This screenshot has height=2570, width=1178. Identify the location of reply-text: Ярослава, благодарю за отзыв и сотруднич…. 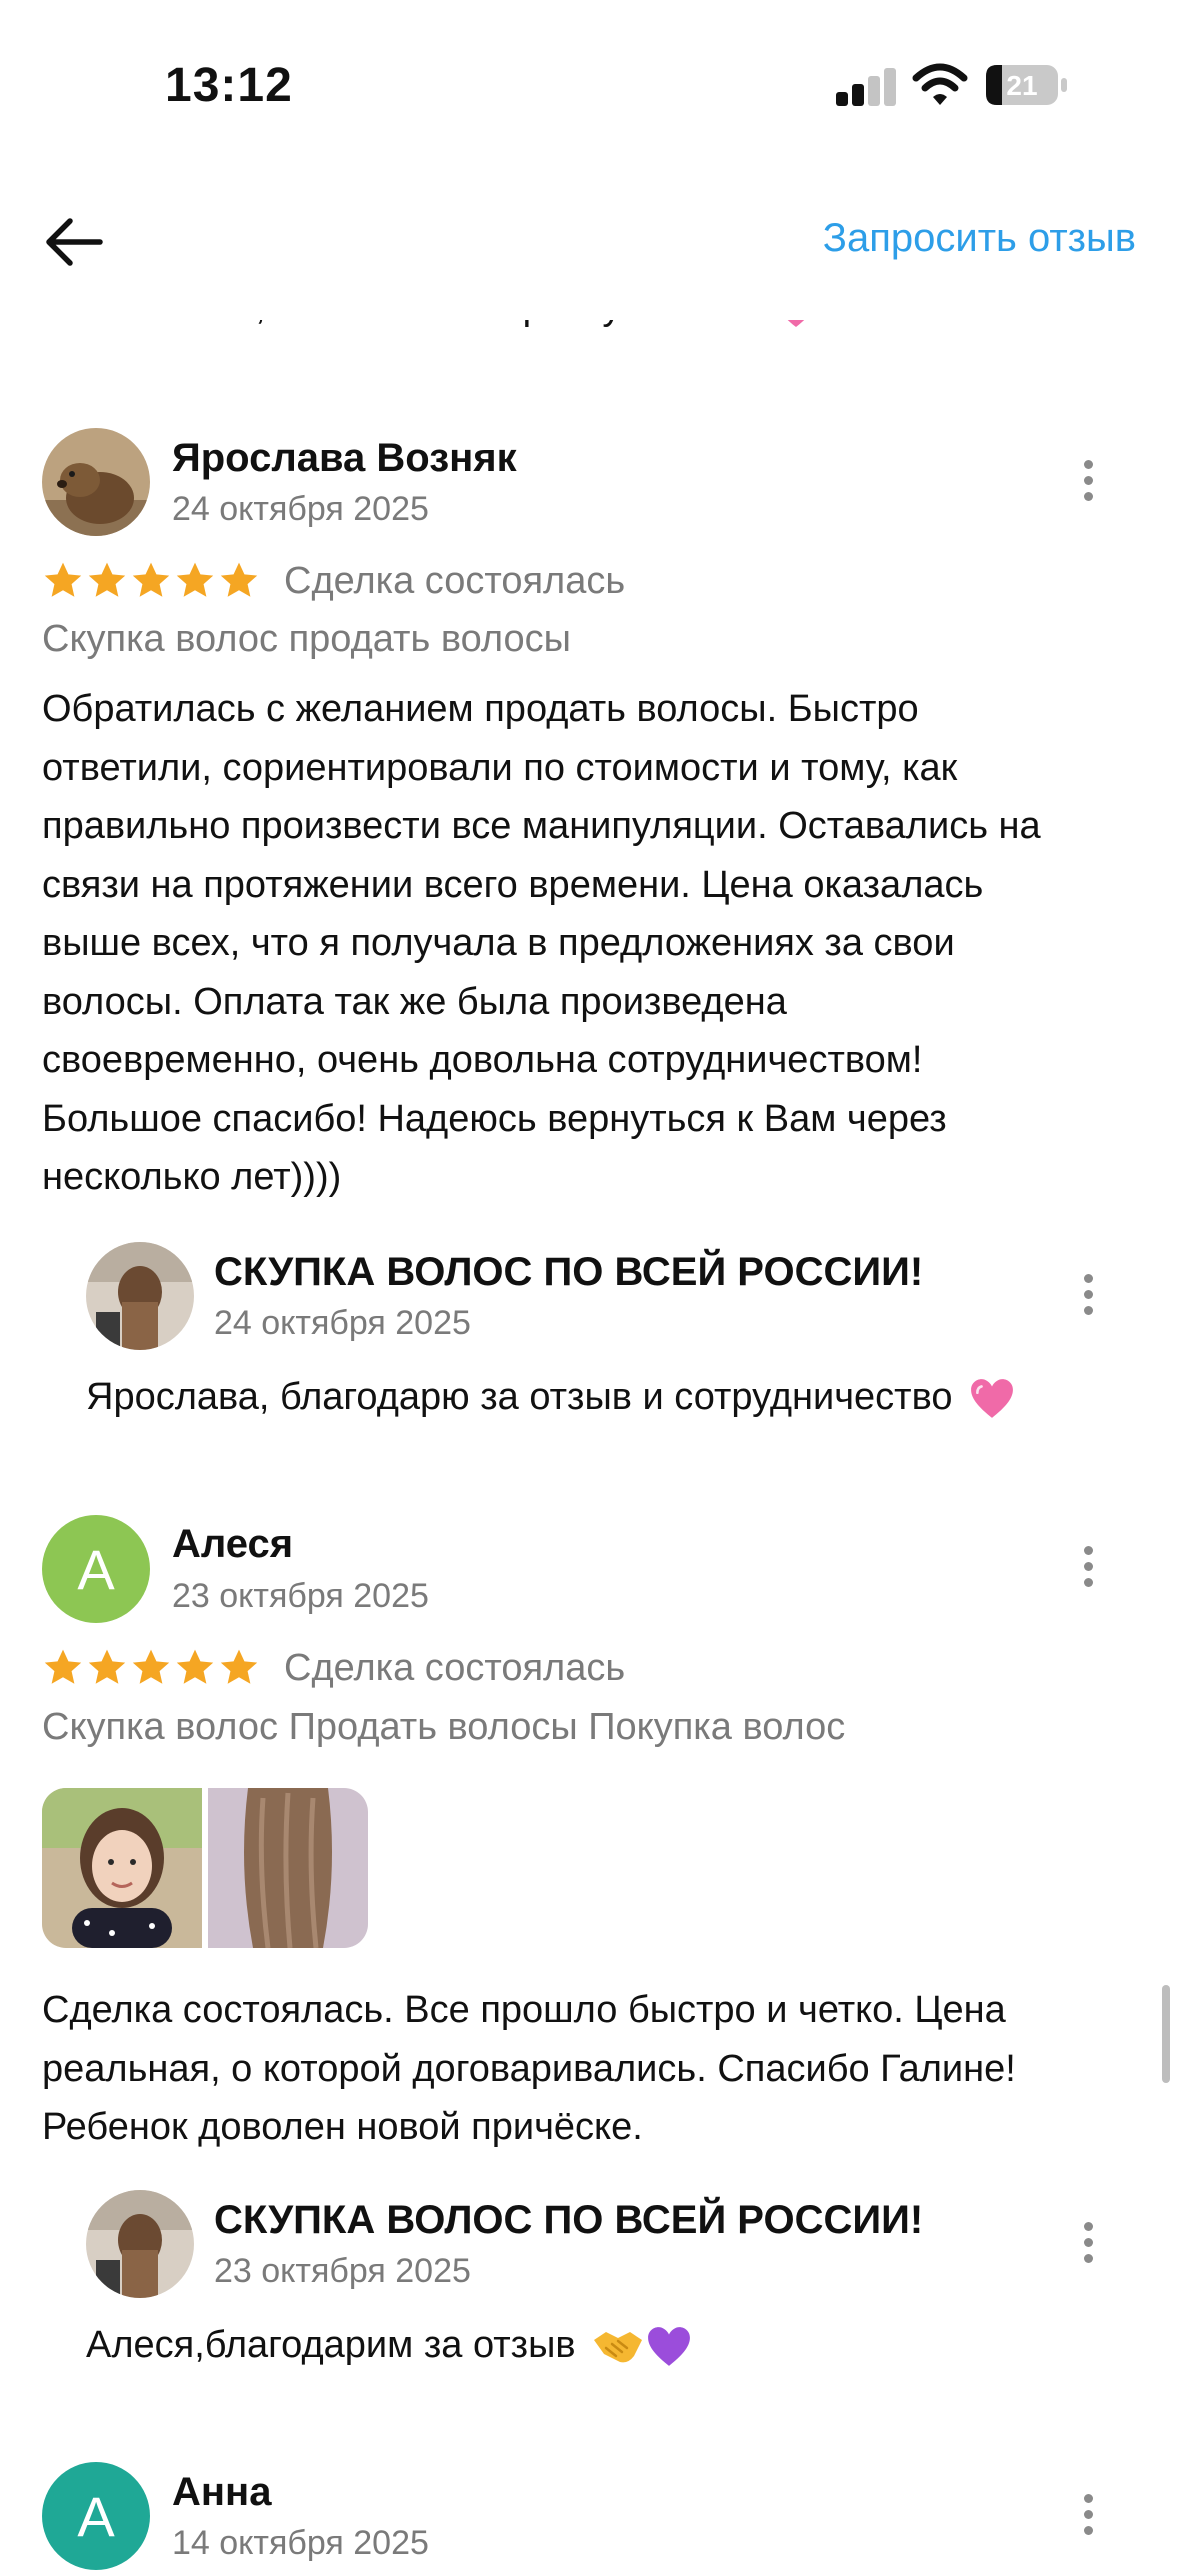
(550, 1398).